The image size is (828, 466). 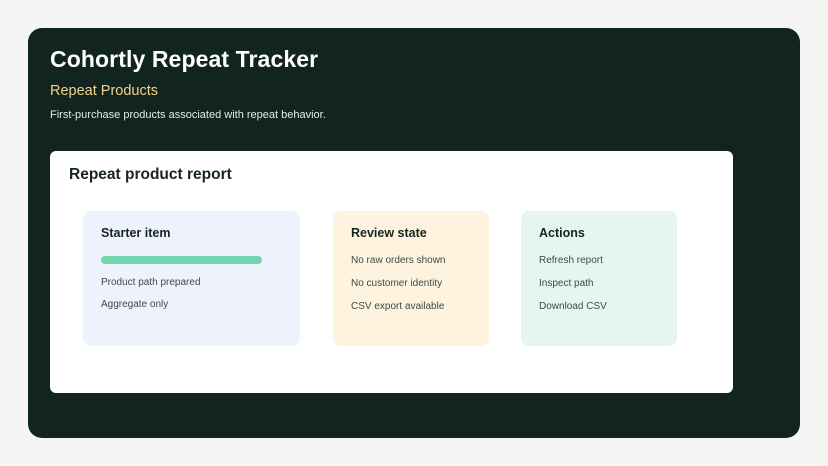 What do you see at coordinates (573, 306) in the screenshot?
I see `download-csv-action: Download CSV` at bounding box center [573, 306].